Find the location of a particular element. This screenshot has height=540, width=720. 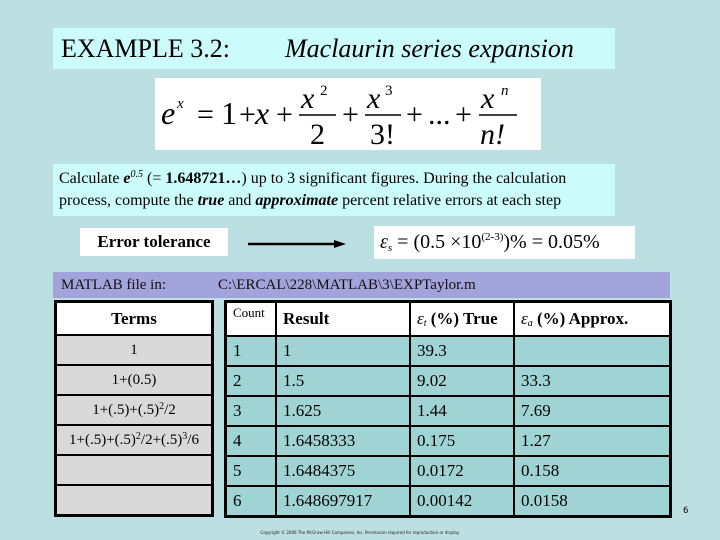

error-tolerance-label: Error tolerance is located at coordinates (154, 242).